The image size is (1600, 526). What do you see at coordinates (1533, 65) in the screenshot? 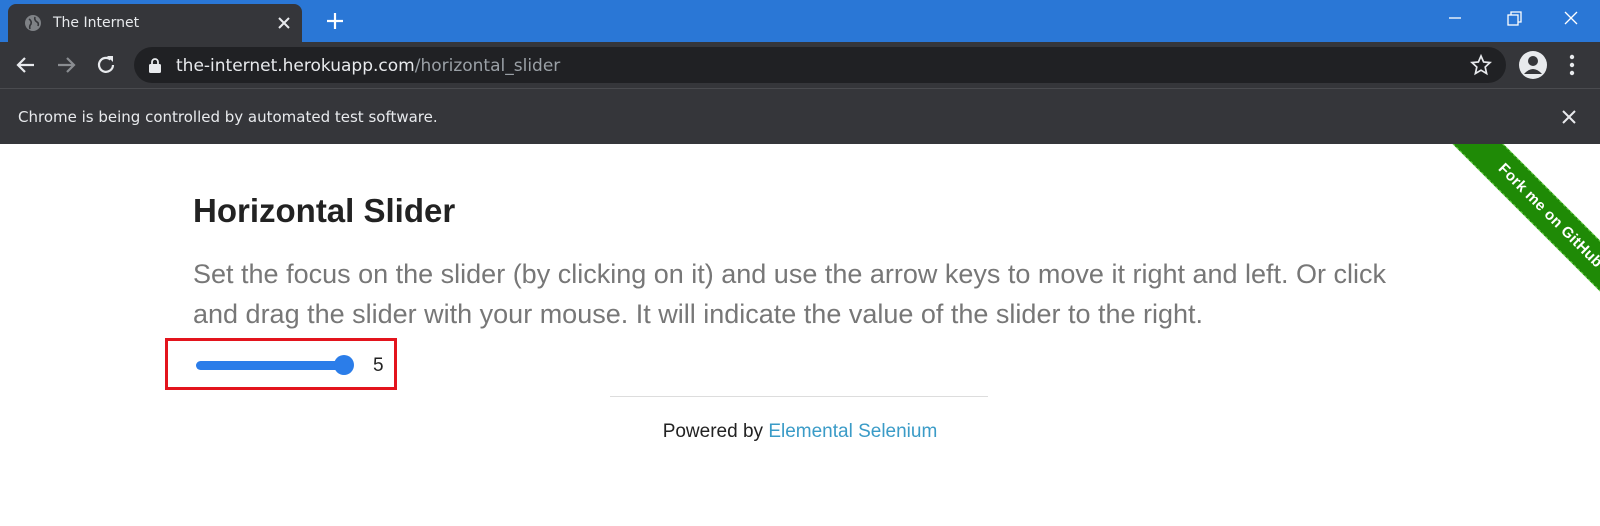
I see `profile-avatar-icon` at bounding box center [1533, 65].